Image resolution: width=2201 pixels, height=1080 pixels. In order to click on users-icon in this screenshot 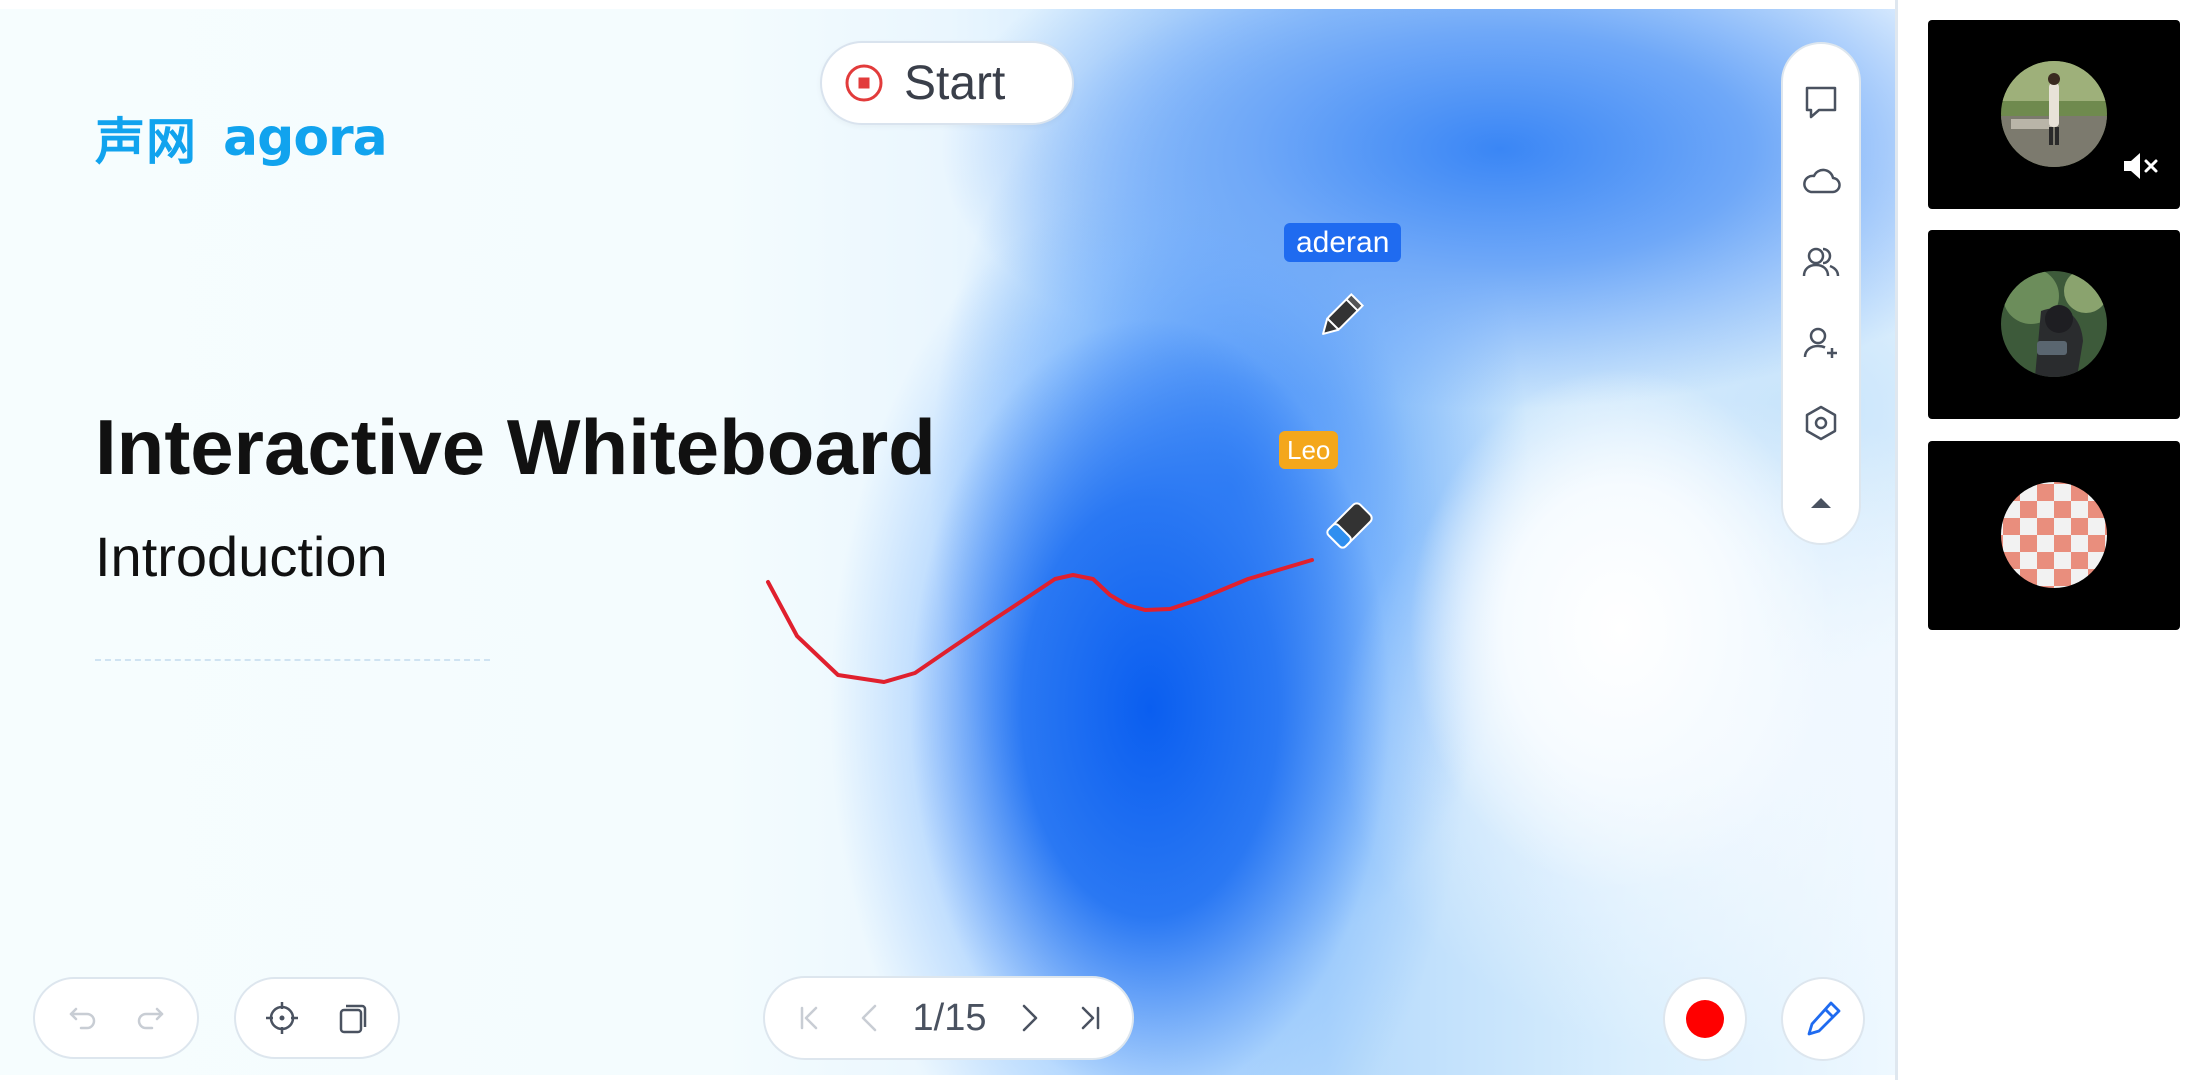, I will do `click(1821, 262)`.